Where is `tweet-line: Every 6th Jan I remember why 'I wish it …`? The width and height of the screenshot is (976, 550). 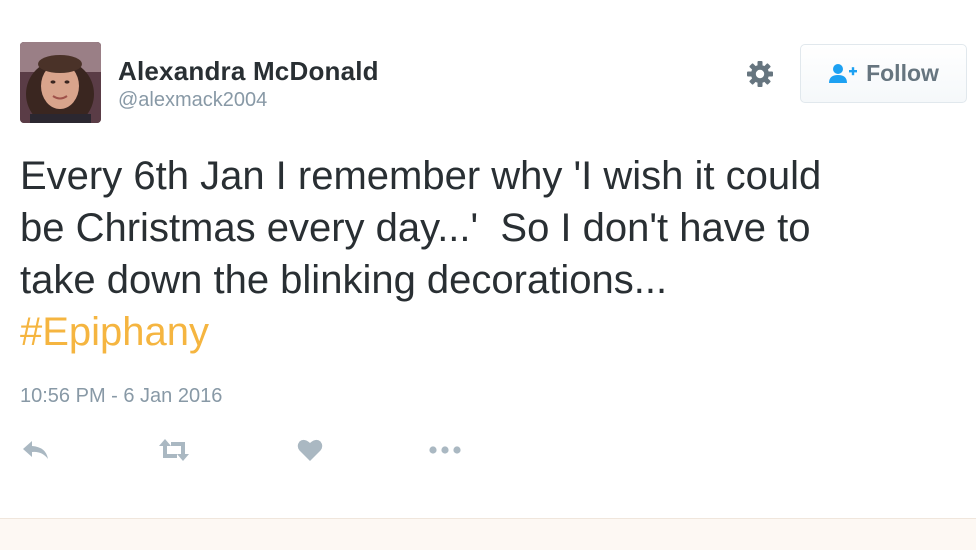 tweet-line: Every 6th Jan I remember why 'I wish it … is located at coordinates (421, 176).